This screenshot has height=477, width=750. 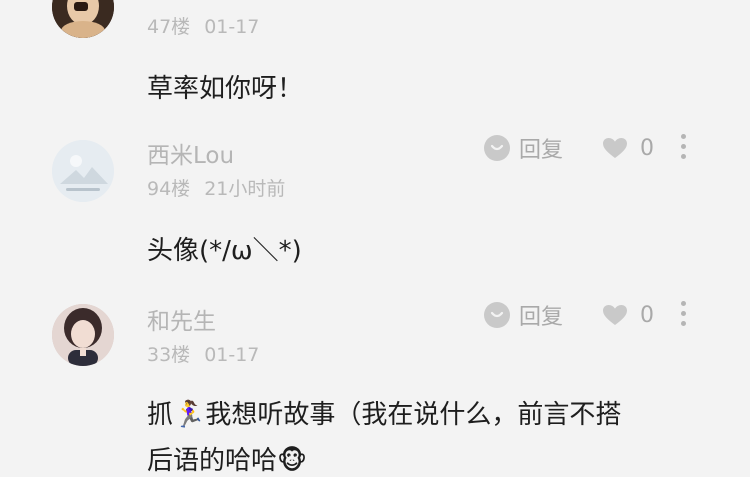 What do you see at coordinates (245, 189) in the screenshot?
I see `comment-date: 21小时前` at bounding box center [245, 189].